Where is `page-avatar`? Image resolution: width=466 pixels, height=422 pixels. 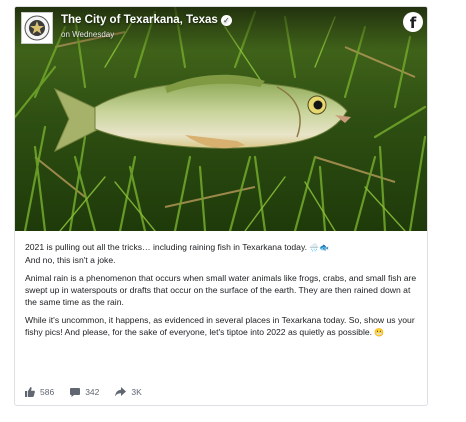
page-avatar is located at coordinates (37, 28).